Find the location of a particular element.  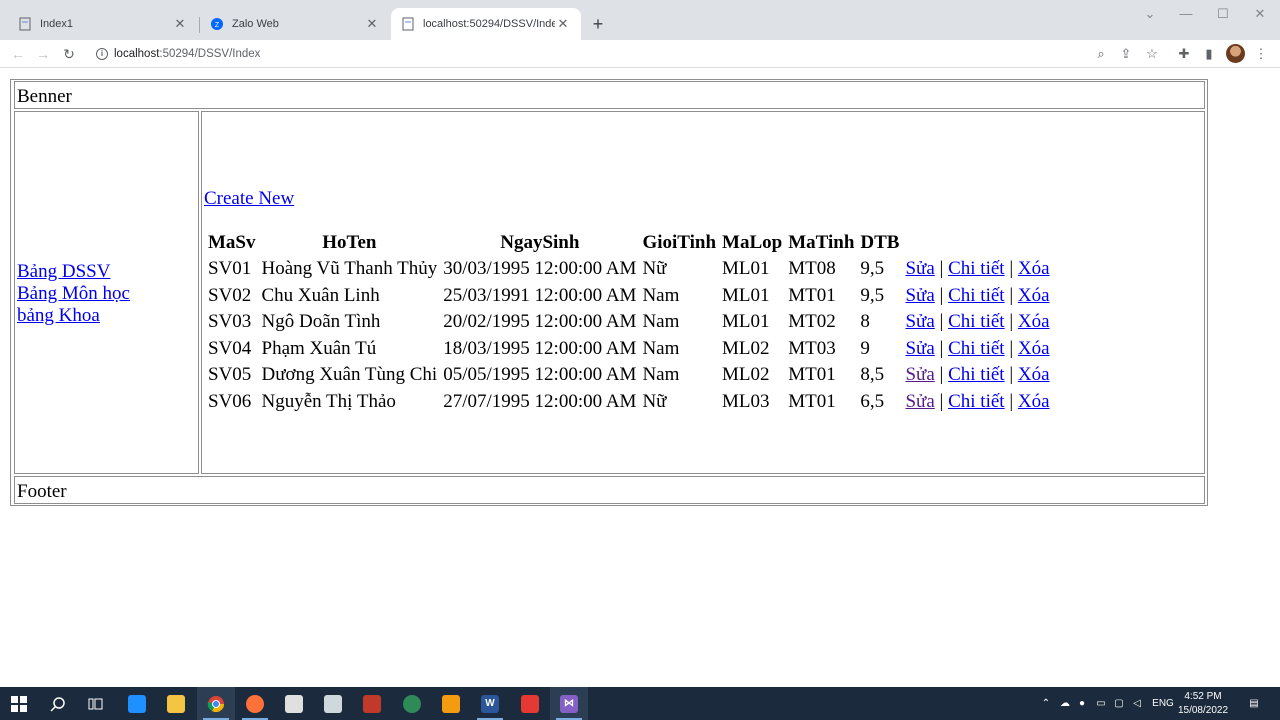

minimize-button: — is located at coordinates (1186, 13).